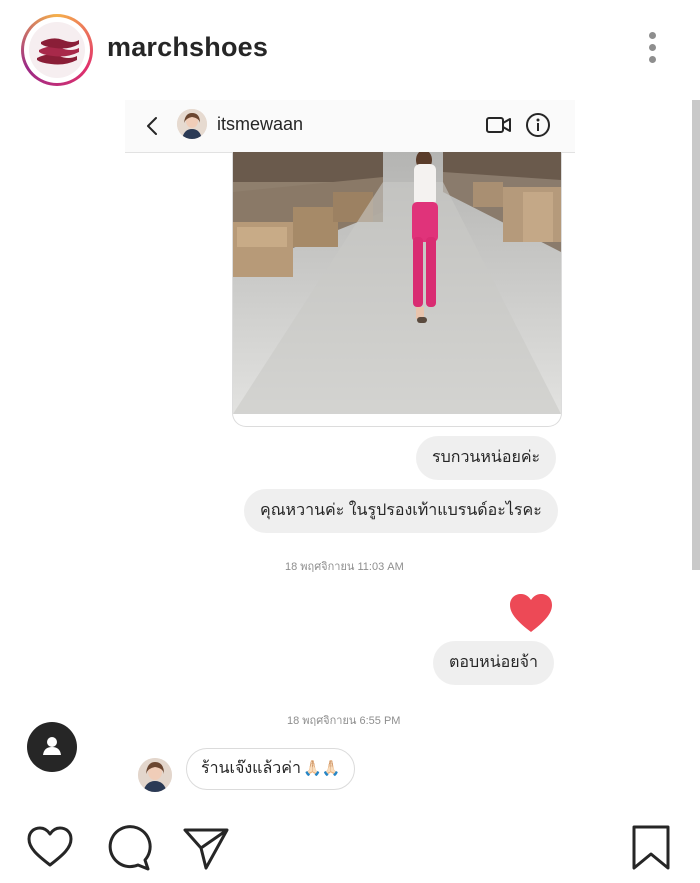 The height and width of the screenshot is (883, 700). I want to click on timestamp: 18 พฤศจิกายน 6:55 PM, so click(344, 721).